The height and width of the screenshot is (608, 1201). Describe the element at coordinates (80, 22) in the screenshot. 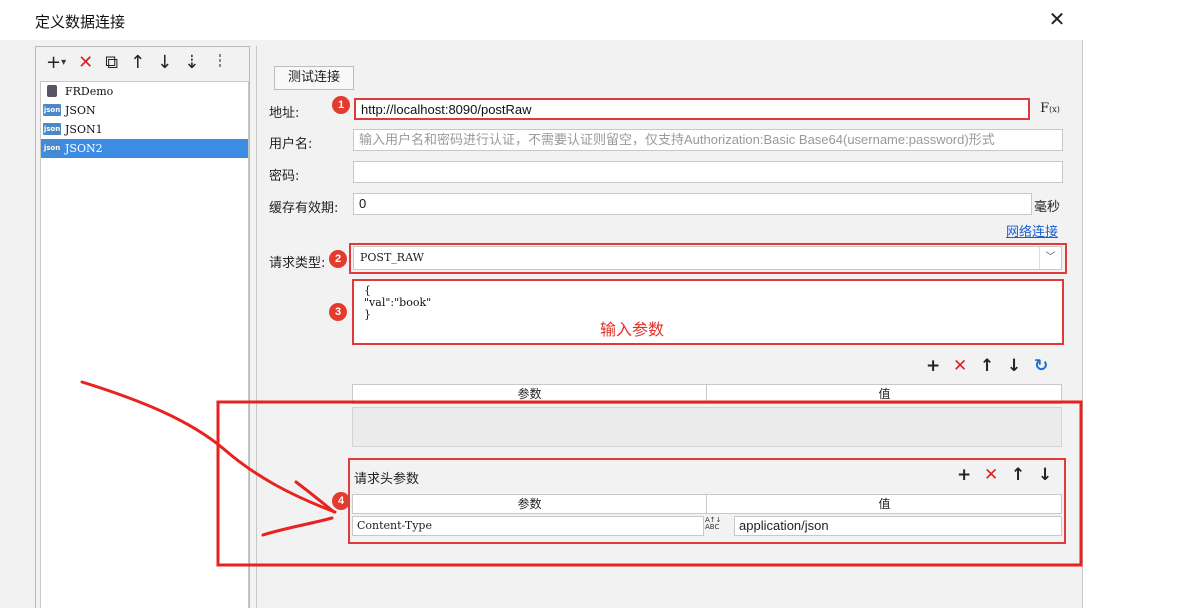

I see `dialog-title: 定义数据连接` at that location.